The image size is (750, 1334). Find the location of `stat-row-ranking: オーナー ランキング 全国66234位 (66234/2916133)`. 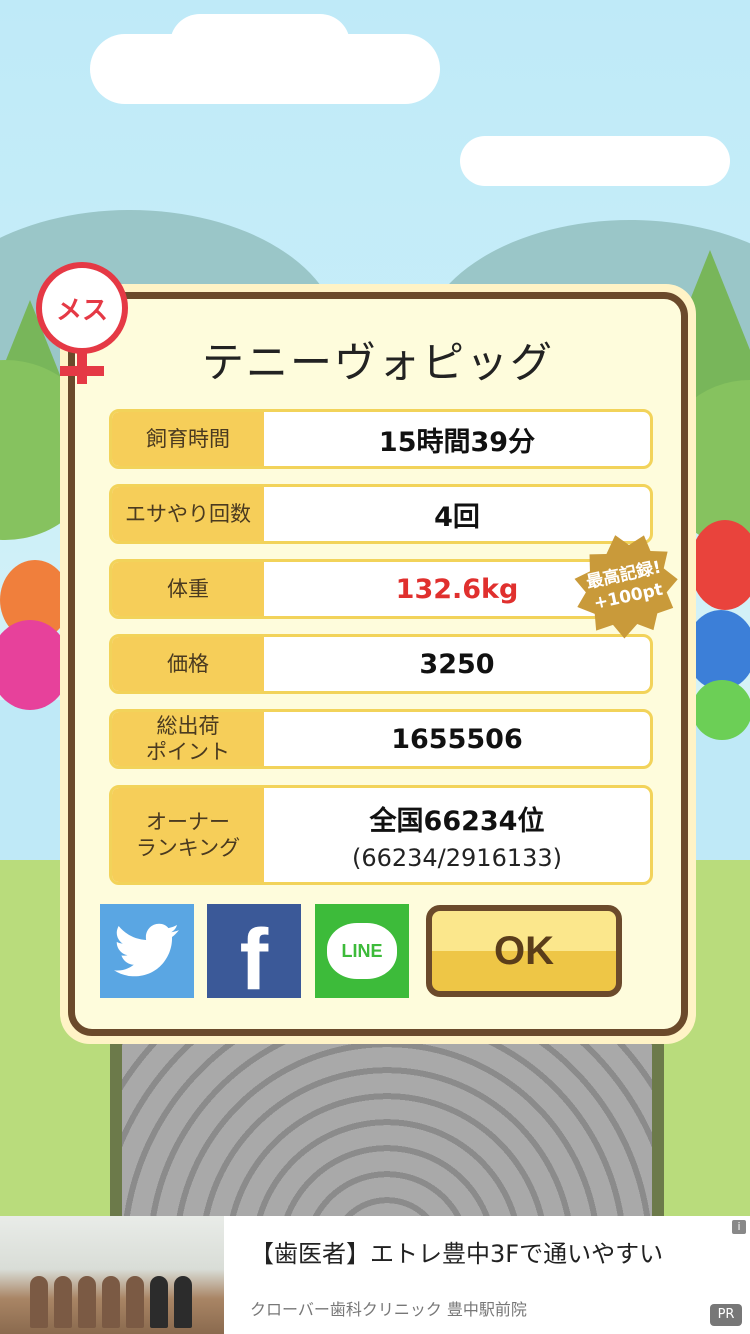

stat-row-ranking: オーナー ランキング 全国66234位 (66234/2916133) is located at coordinates (381, 835).